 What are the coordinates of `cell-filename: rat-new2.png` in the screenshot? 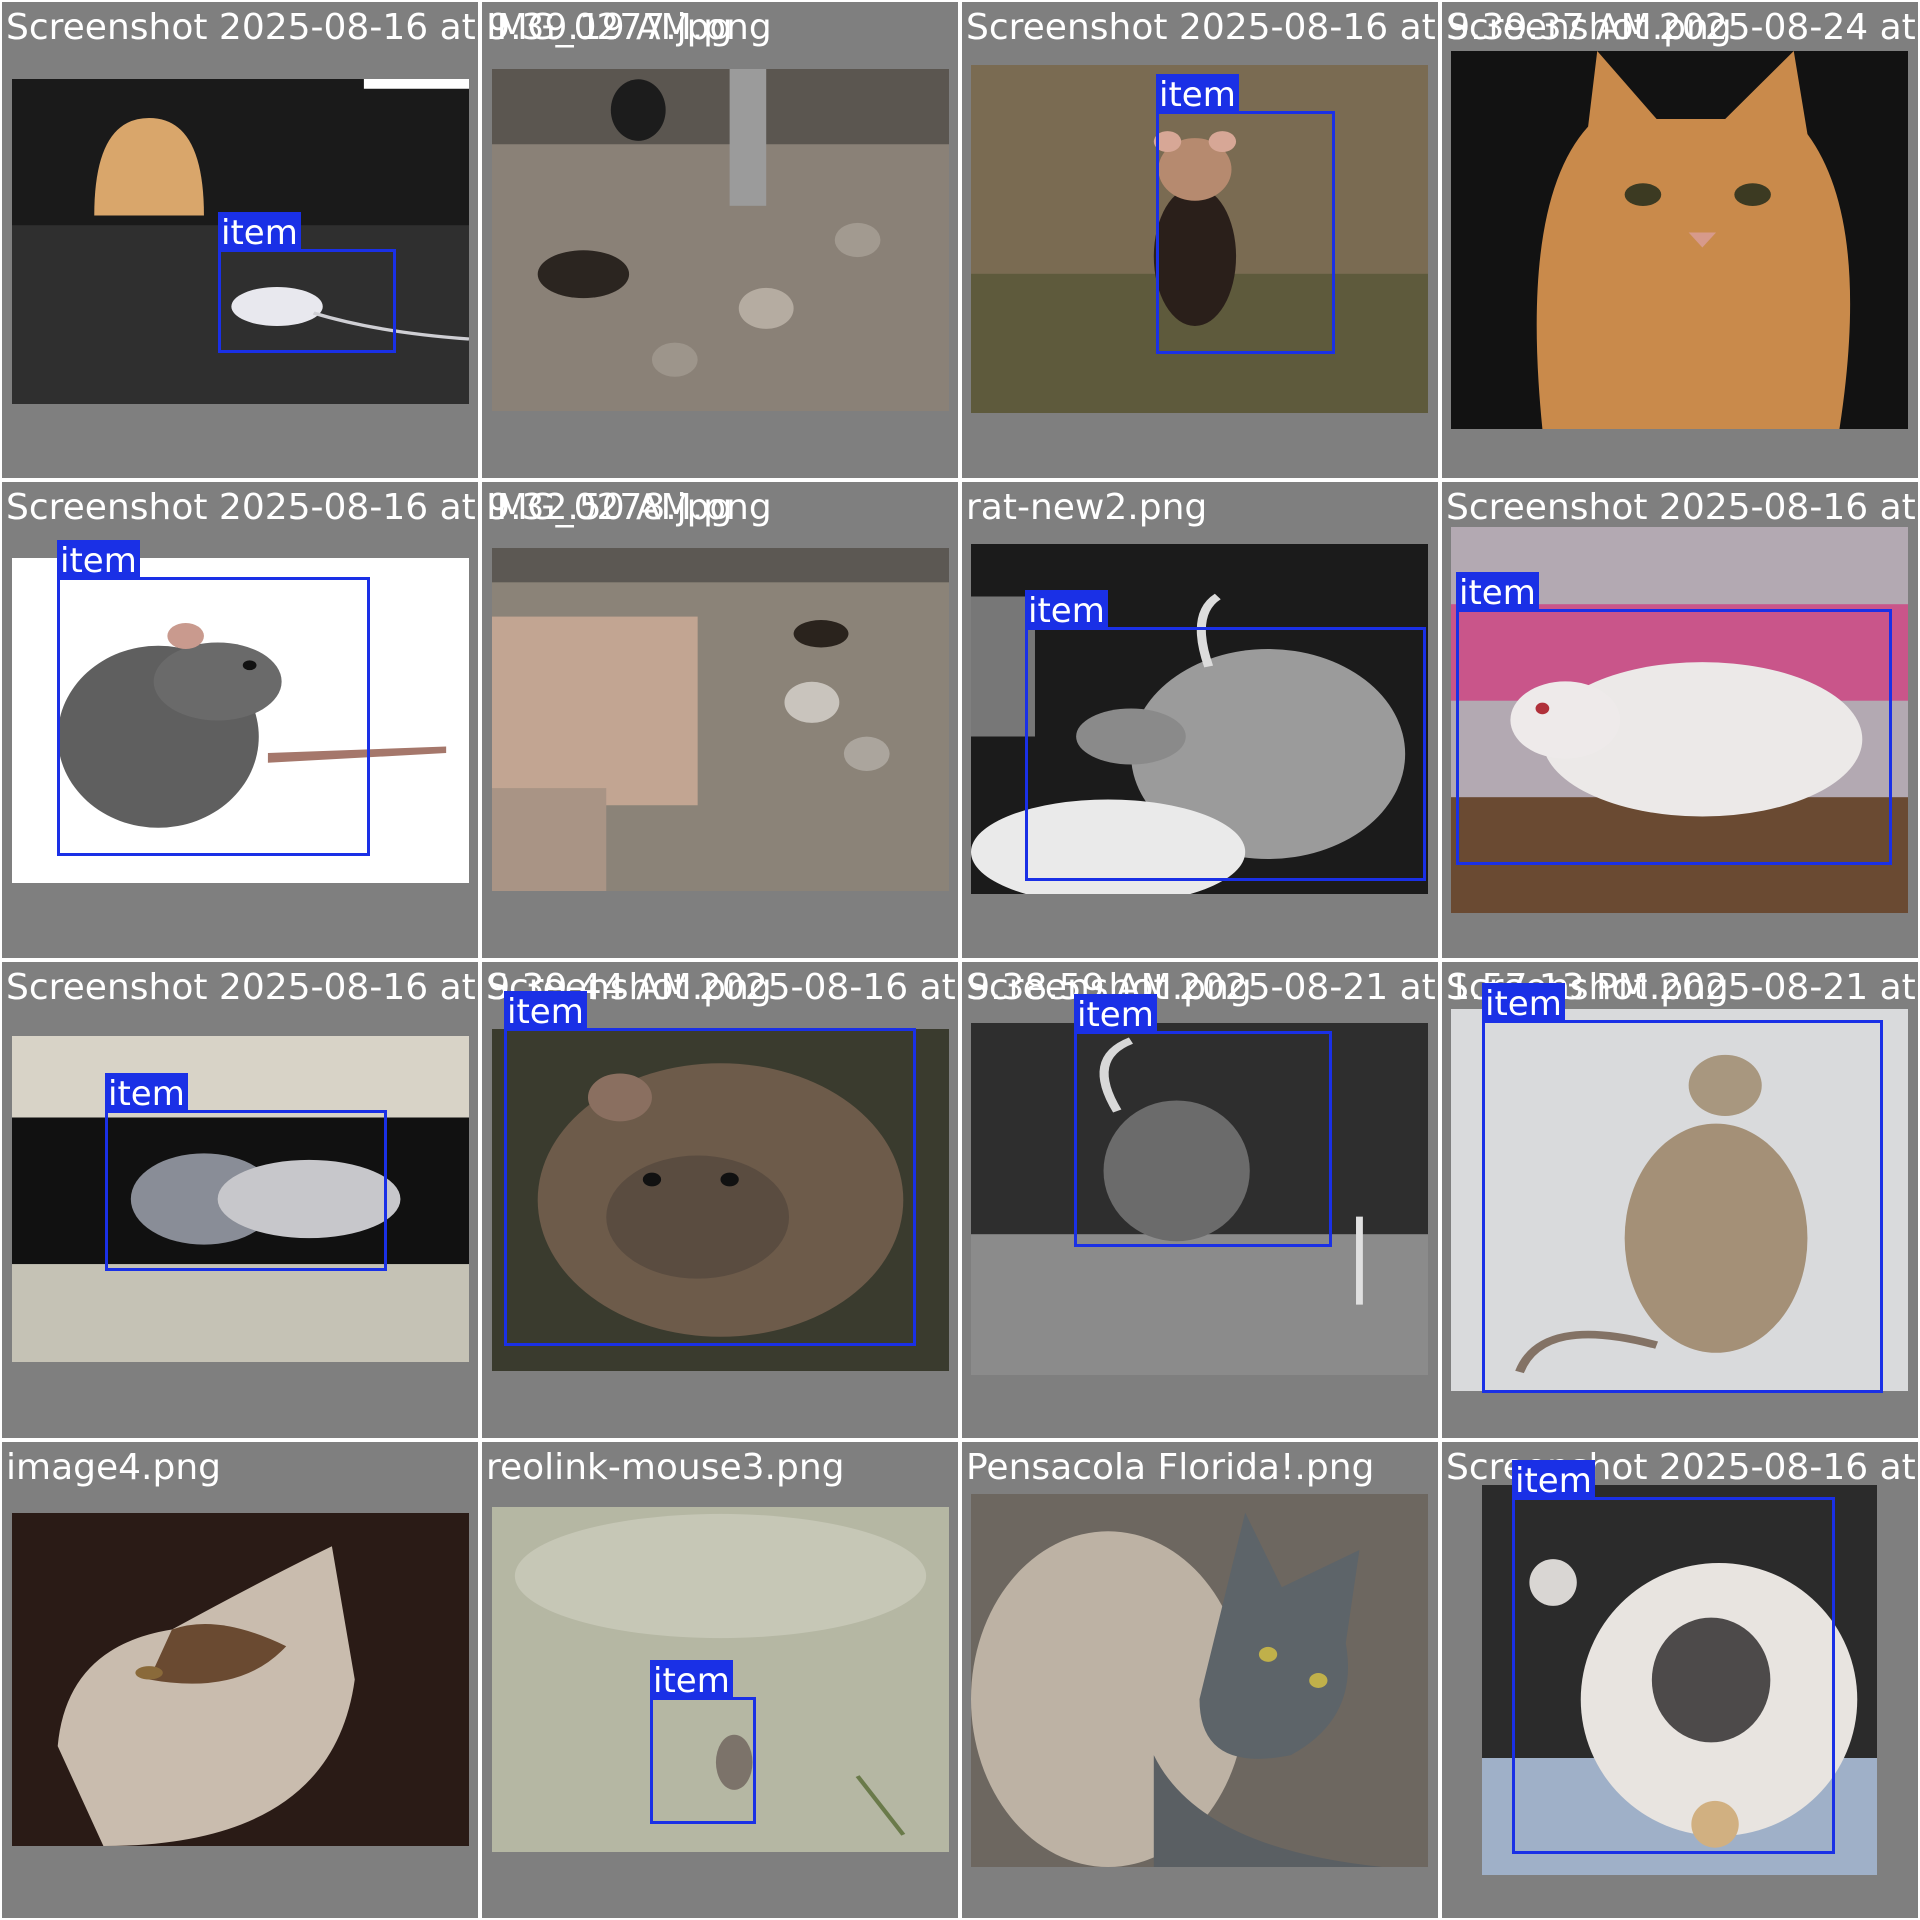 It's located at (1087, 507).